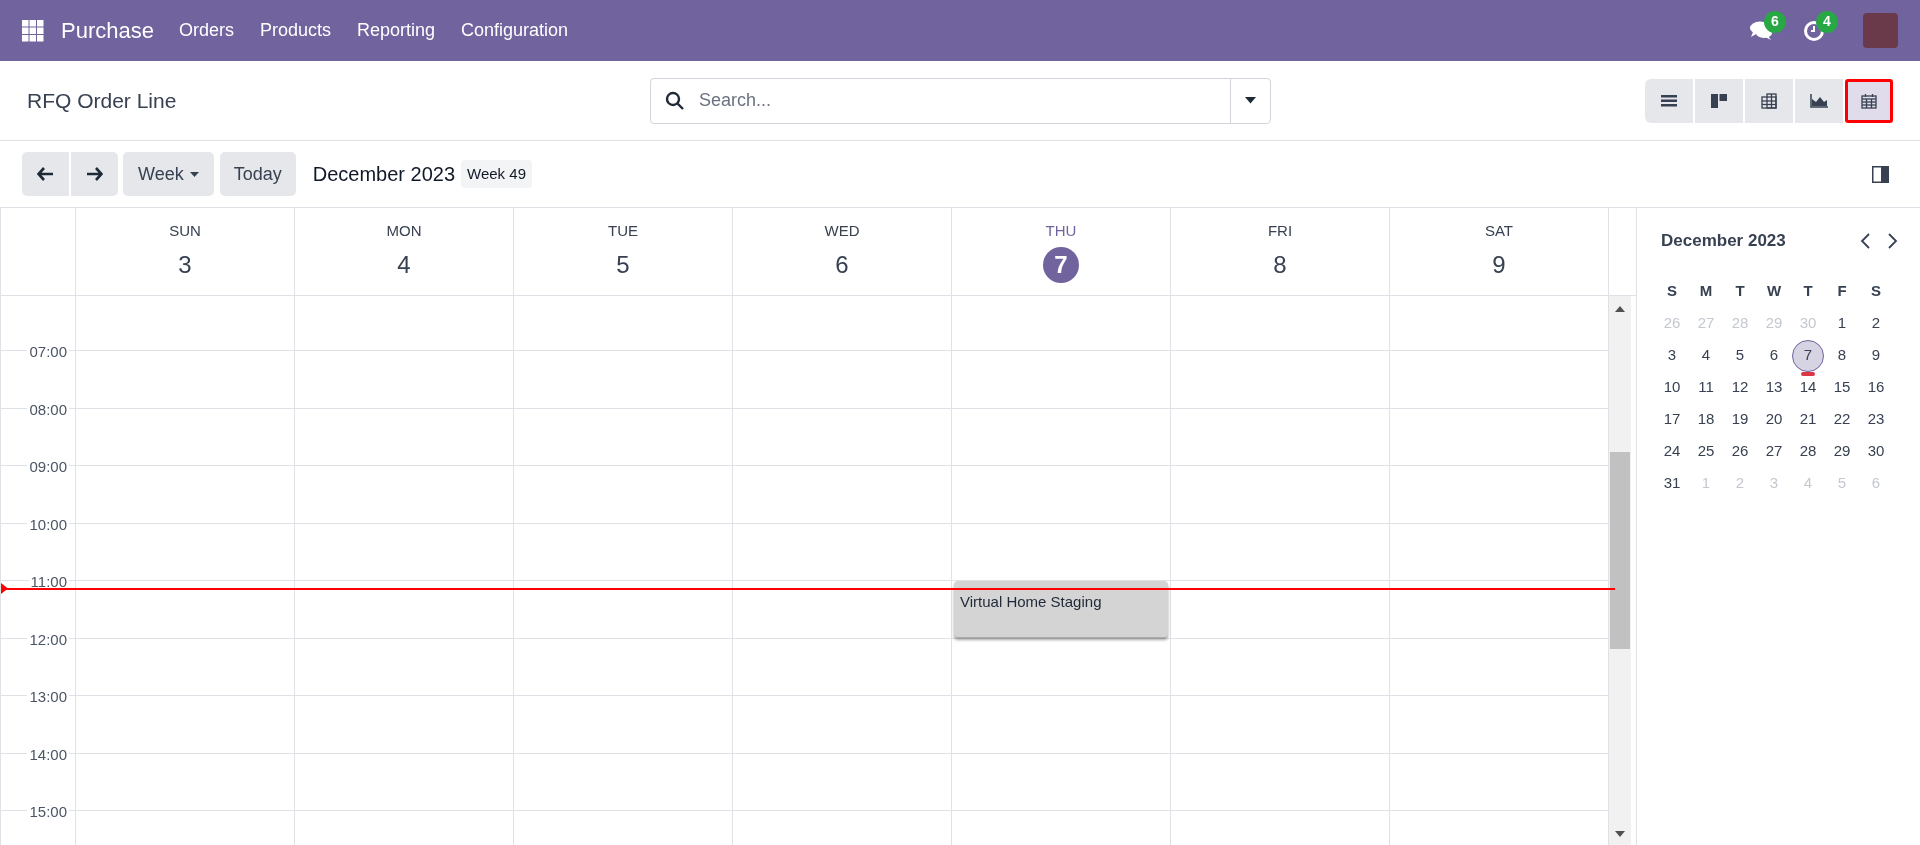 This screenshot has height=845, width=1920. I want to click on menu-item: Orders, so click(206, 30).